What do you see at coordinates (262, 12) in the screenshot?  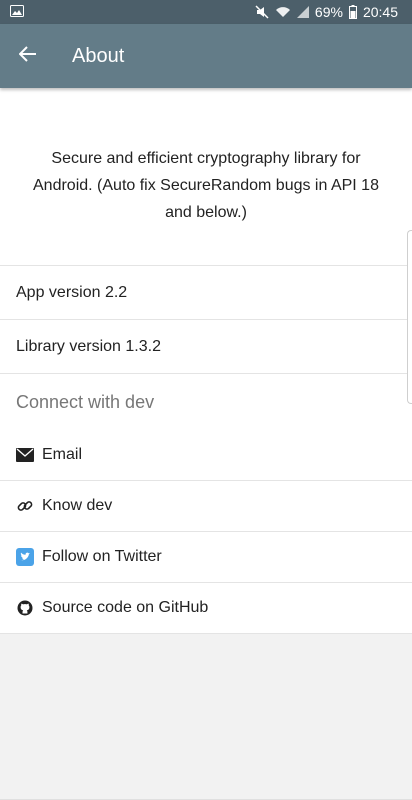 I see `mute-icon` at bounding box center [262, 12].